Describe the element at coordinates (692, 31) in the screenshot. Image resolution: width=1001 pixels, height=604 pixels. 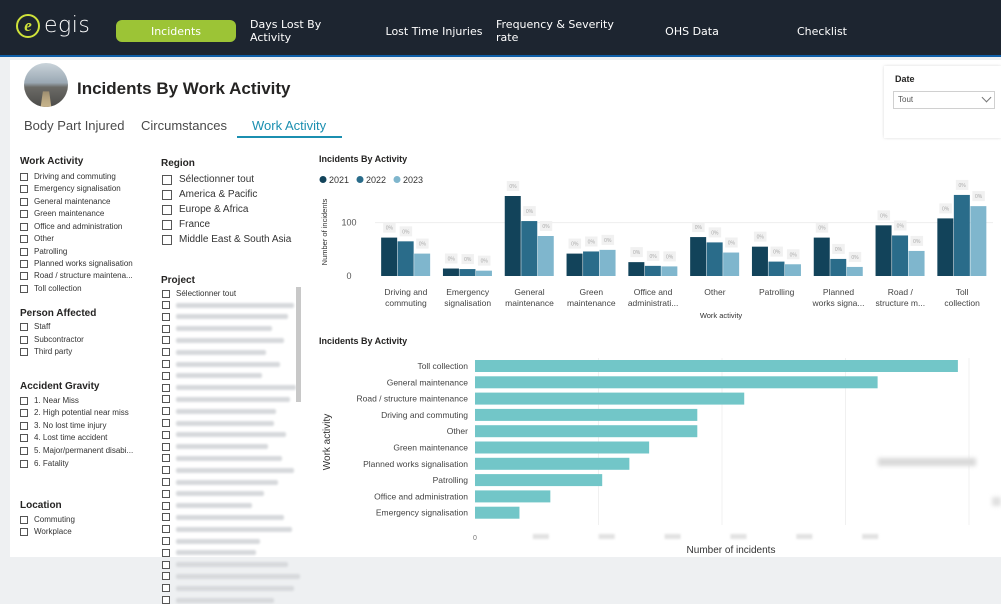
I see `nav-tab-ohs-data: OHS Data` at that location.